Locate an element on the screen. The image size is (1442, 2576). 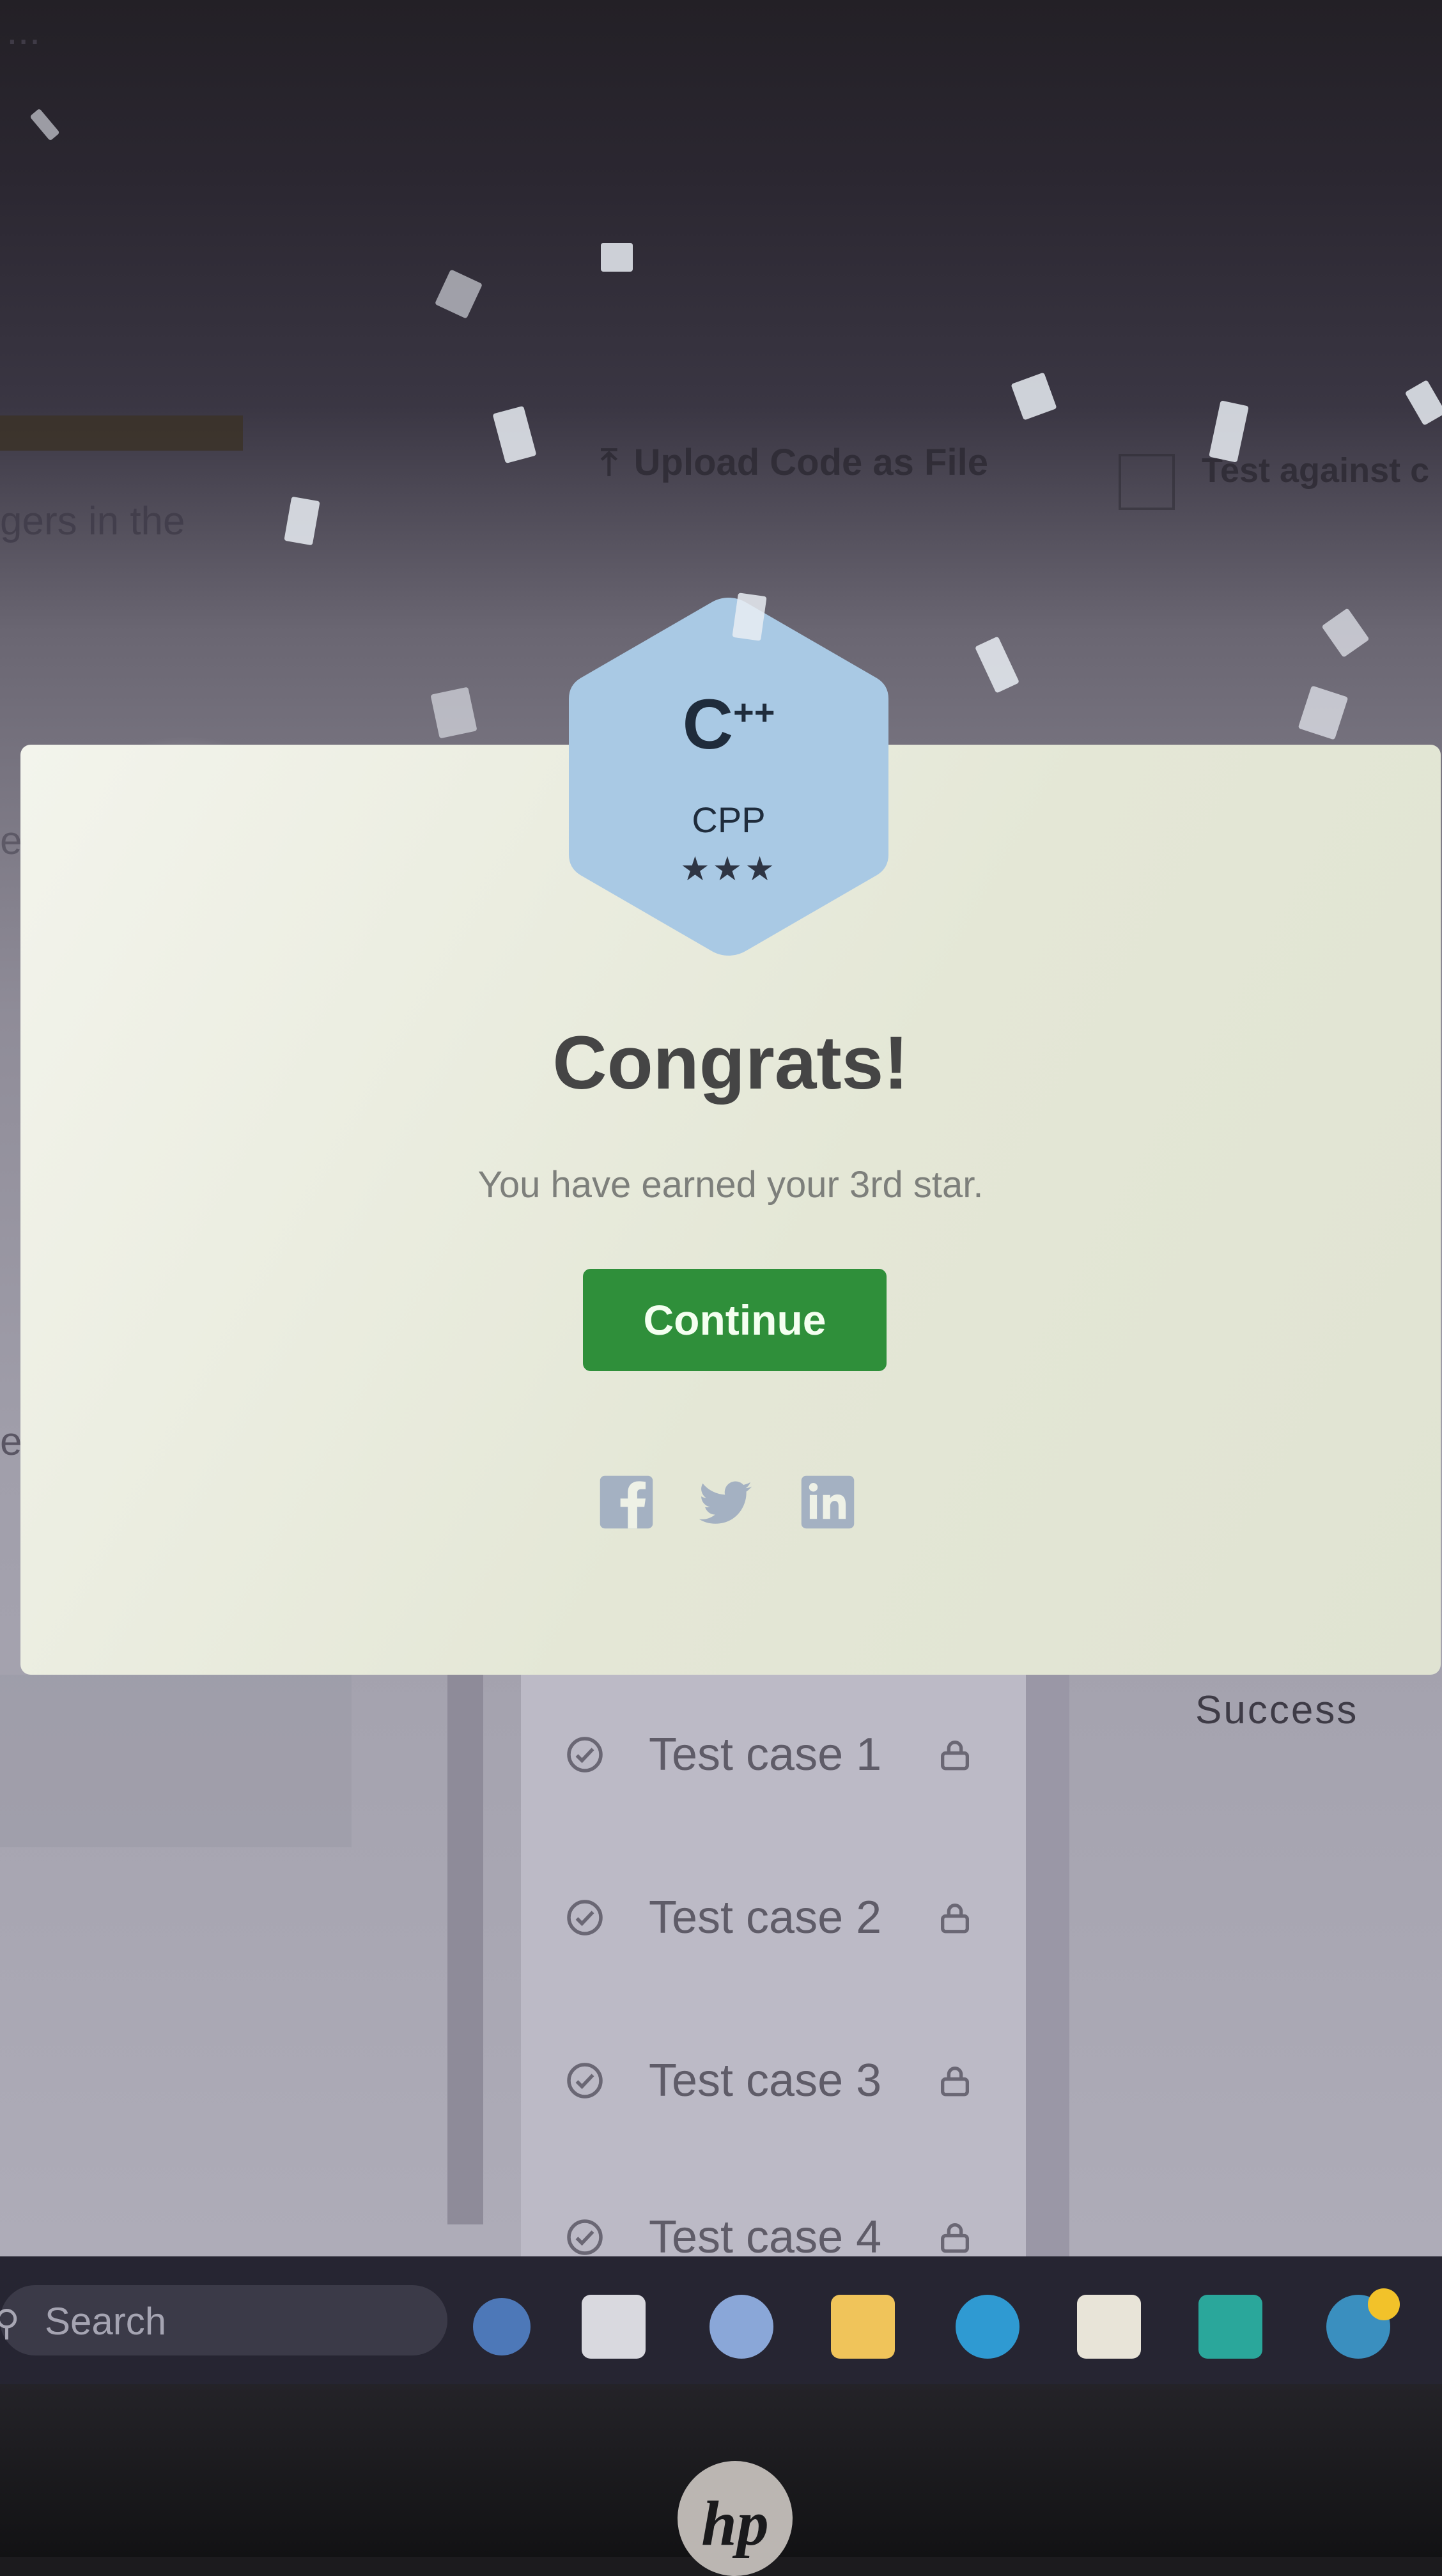
badge-subtitle: CPP is located at coordinates (729, 820).